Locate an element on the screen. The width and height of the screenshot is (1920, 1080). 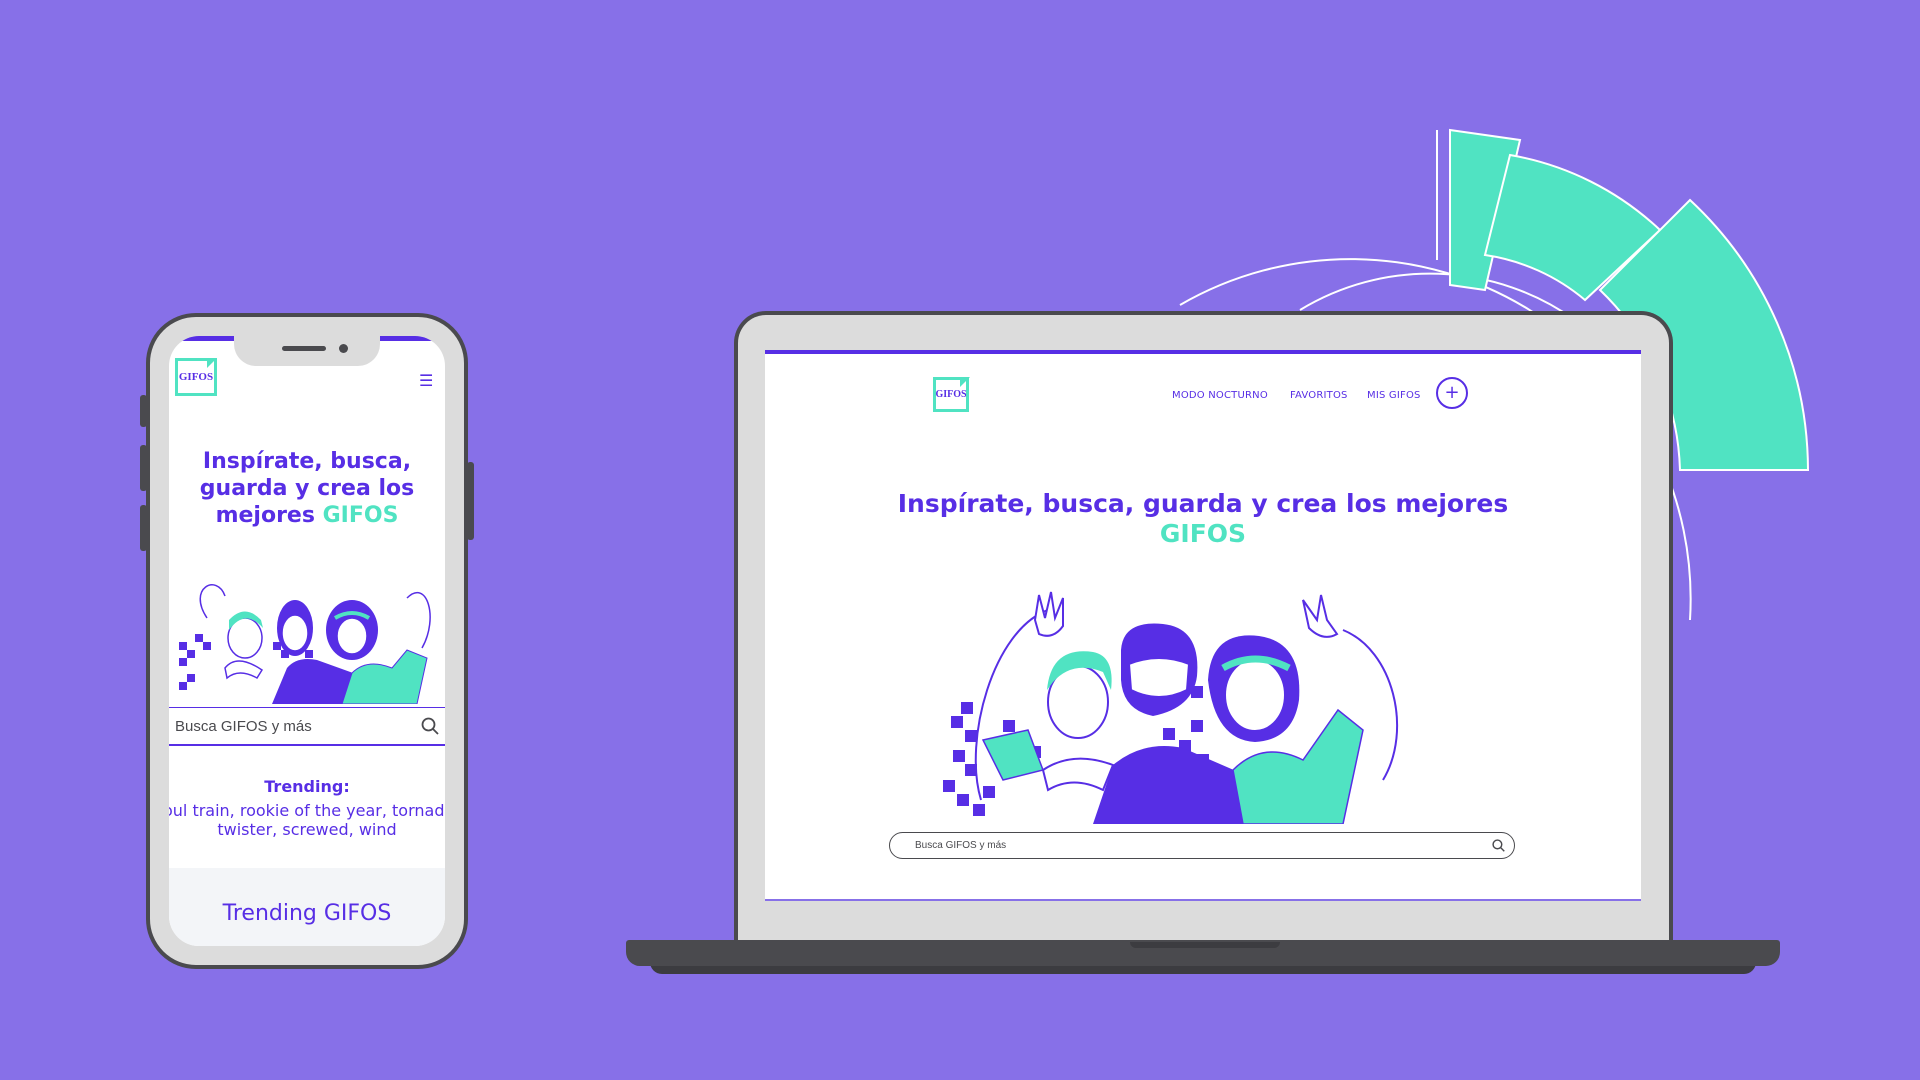
desktop-top-bar is located at coordinates (1203, 352).